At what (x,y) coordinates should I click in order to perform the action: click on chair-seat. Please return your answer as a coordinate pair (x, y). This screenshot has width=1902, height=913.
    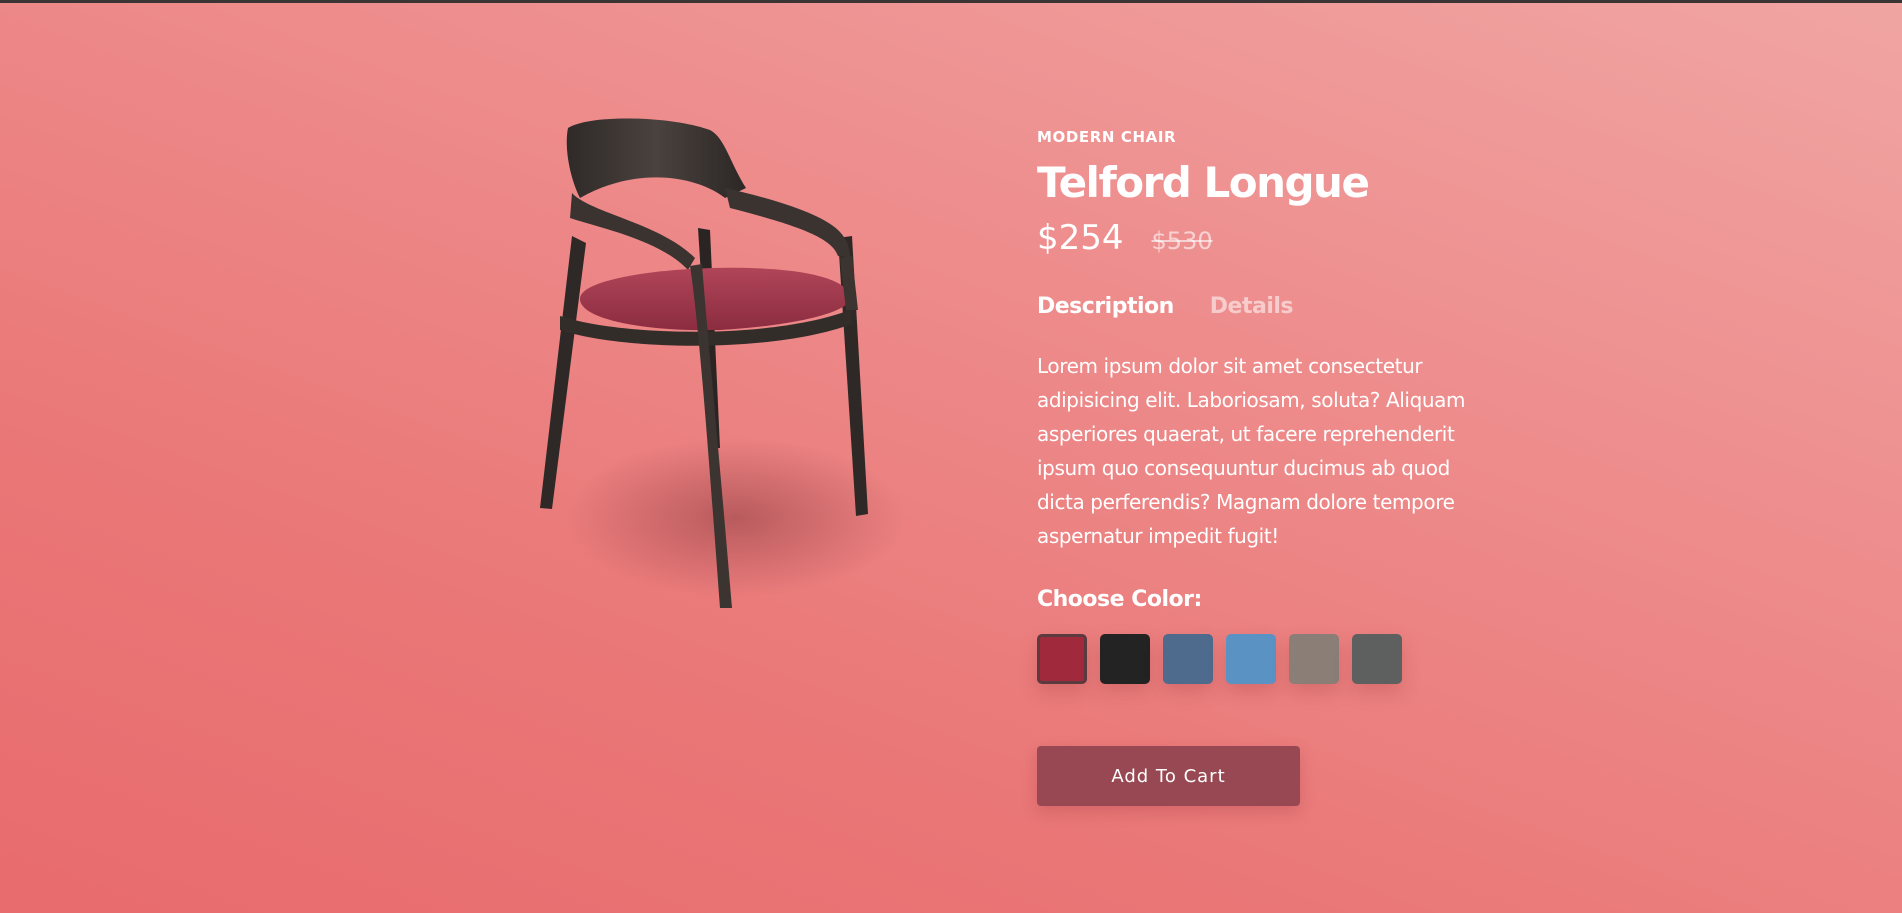
    Looking at the image, I should click on (714, 299).